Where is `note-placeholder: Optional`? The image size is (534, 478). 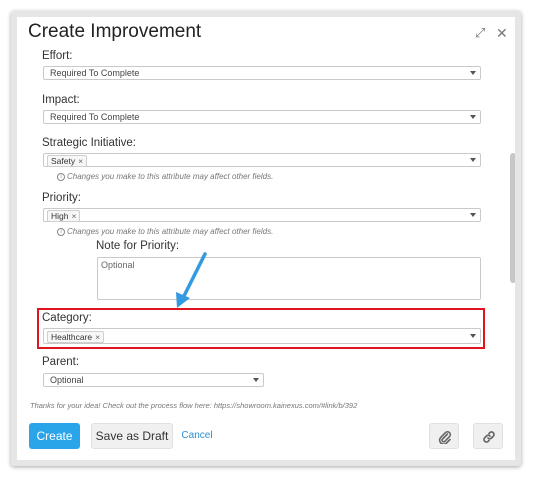 note-placeholder: Optional is located at coordinates (118, 265).